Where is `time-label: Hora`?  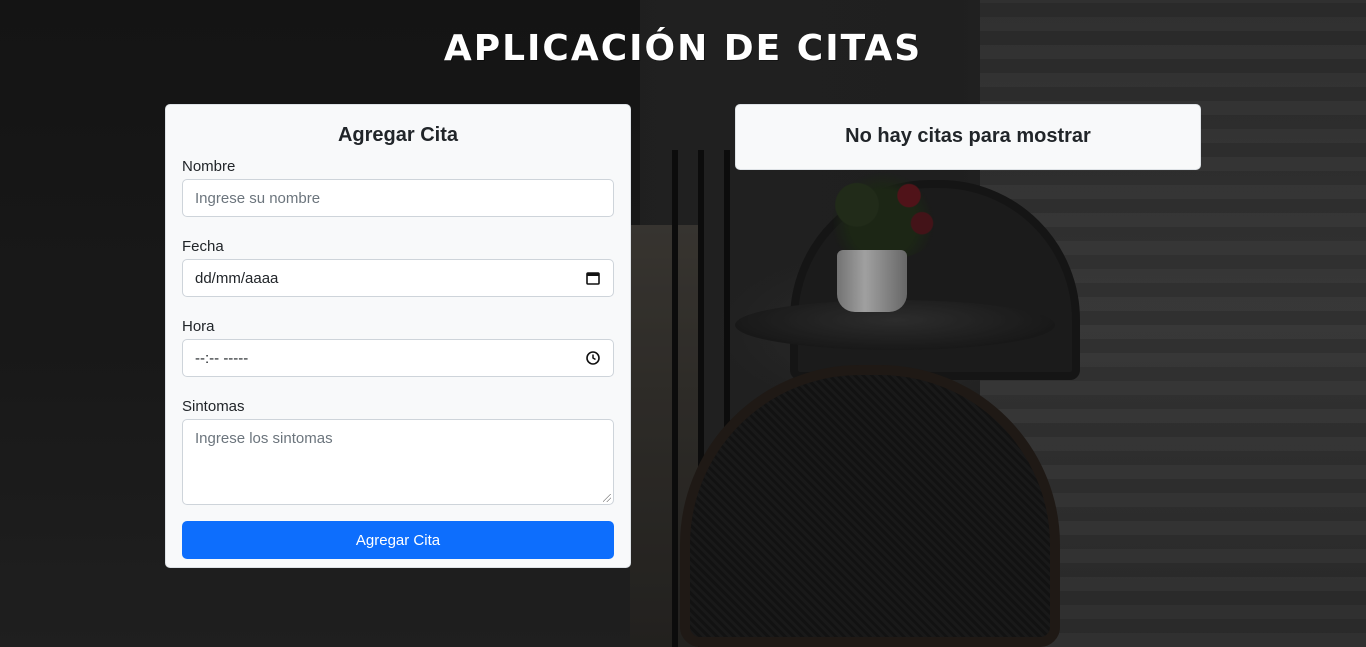
time-label: Hora is located at coordinates (198, 326).